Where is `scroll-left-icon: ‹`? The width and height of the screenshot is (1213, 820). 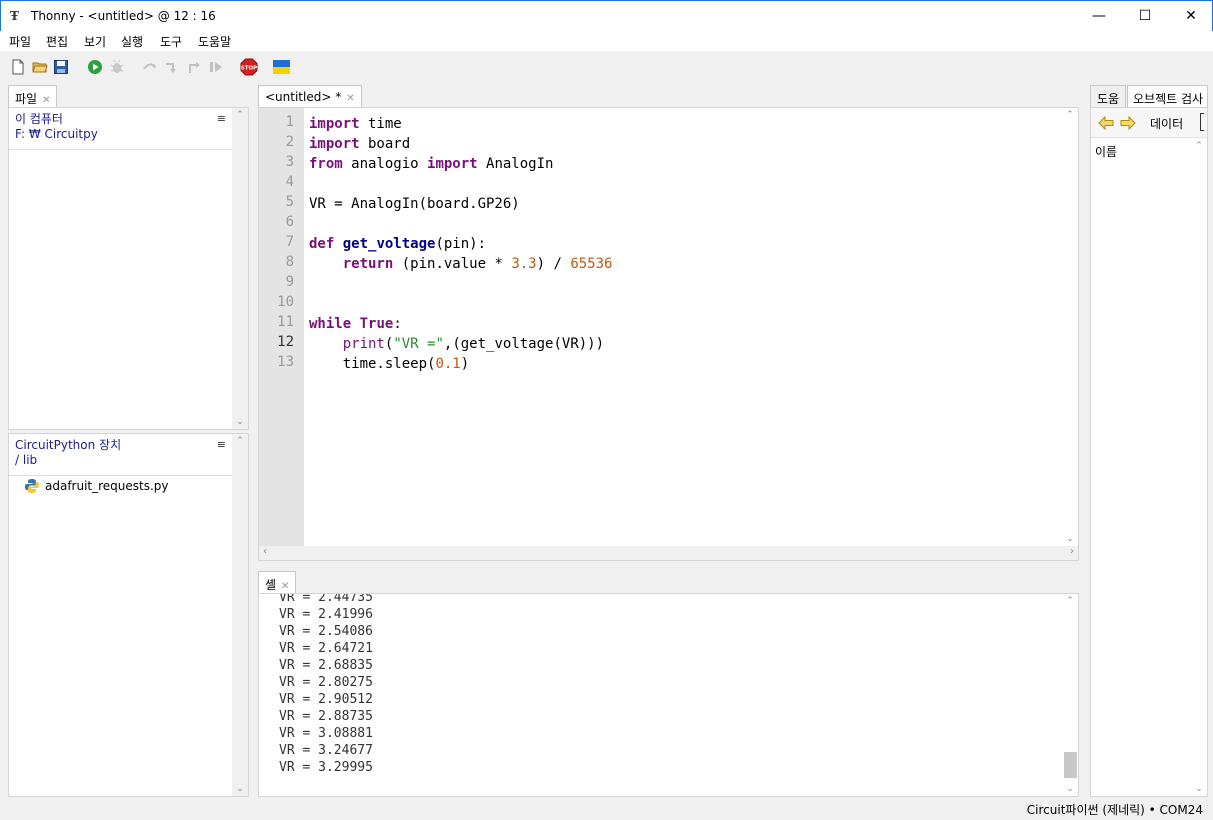
scroll-left-icon: ‹ is located at coordinates (265, 551).